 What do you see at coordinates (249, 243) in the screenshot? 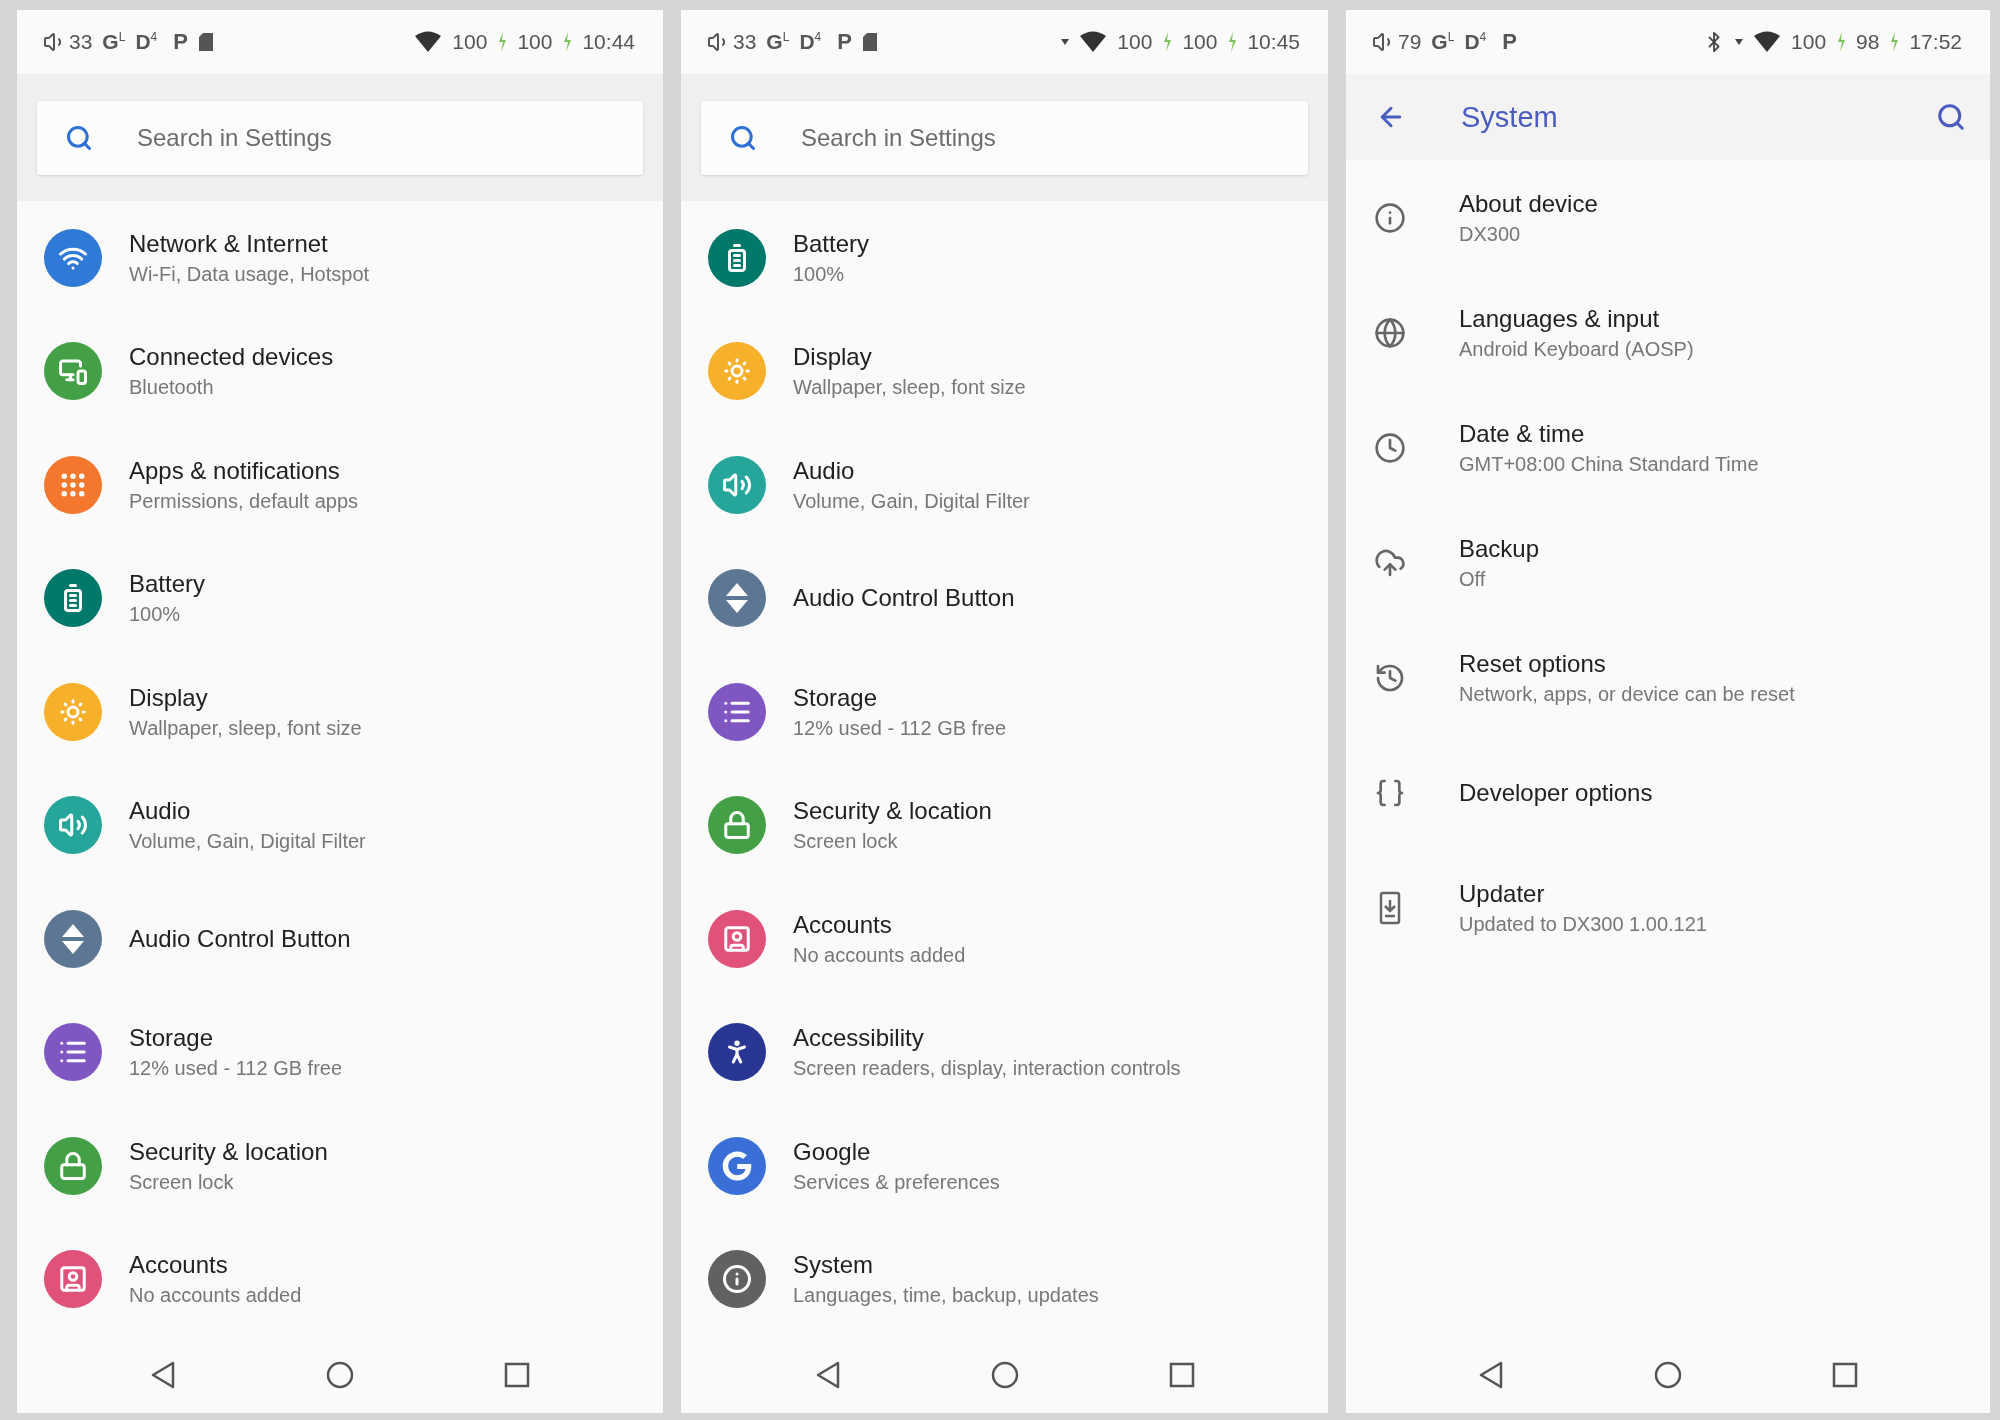
I see `setting-title: Network & Internet` at bounding box center [249, 243].